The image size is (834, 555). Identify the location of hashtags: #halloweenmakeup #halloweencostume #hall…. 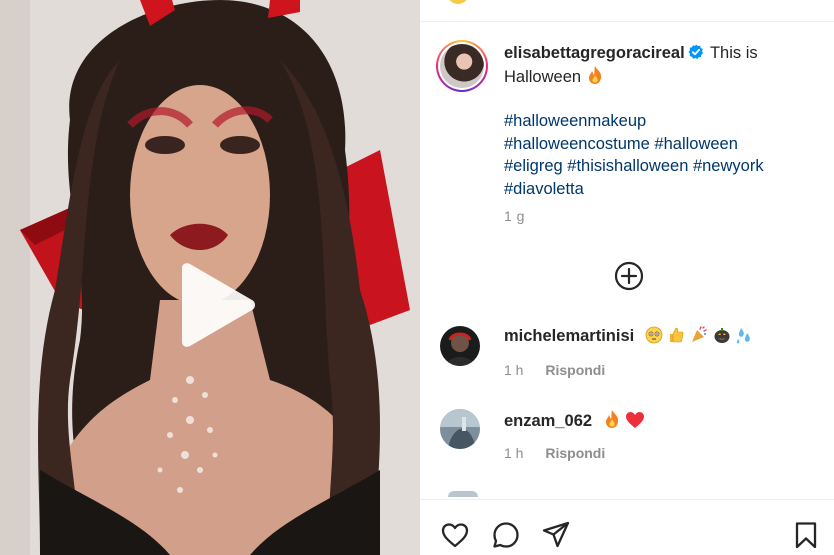
(663, 155).